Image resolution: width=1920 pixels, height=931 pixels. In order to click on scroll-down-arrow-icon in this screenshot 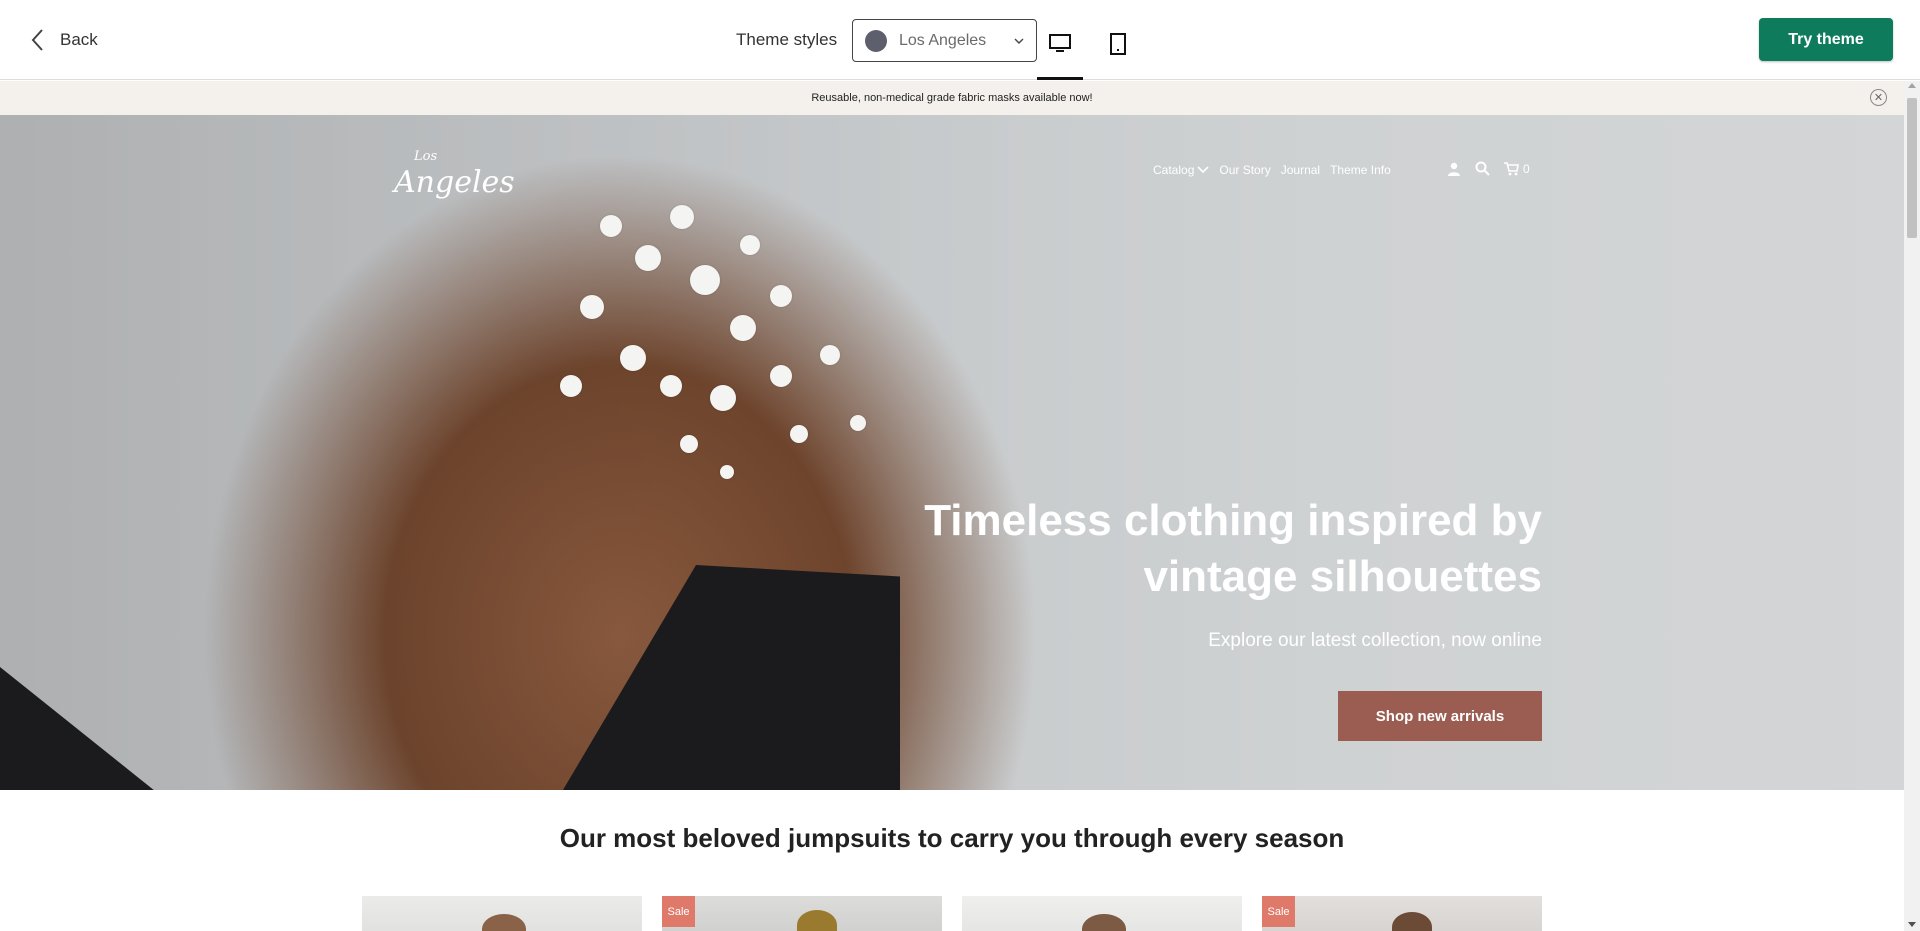, I will do `click(1912, 924)`.